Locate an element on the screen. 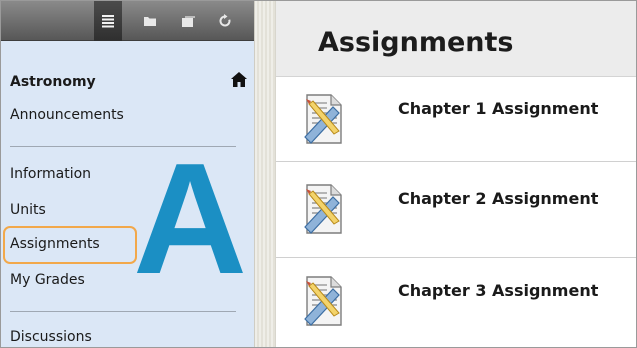 This screenshot has height=348, width=637. sidebar-item-units: Units is located at coordinates (28, 210).